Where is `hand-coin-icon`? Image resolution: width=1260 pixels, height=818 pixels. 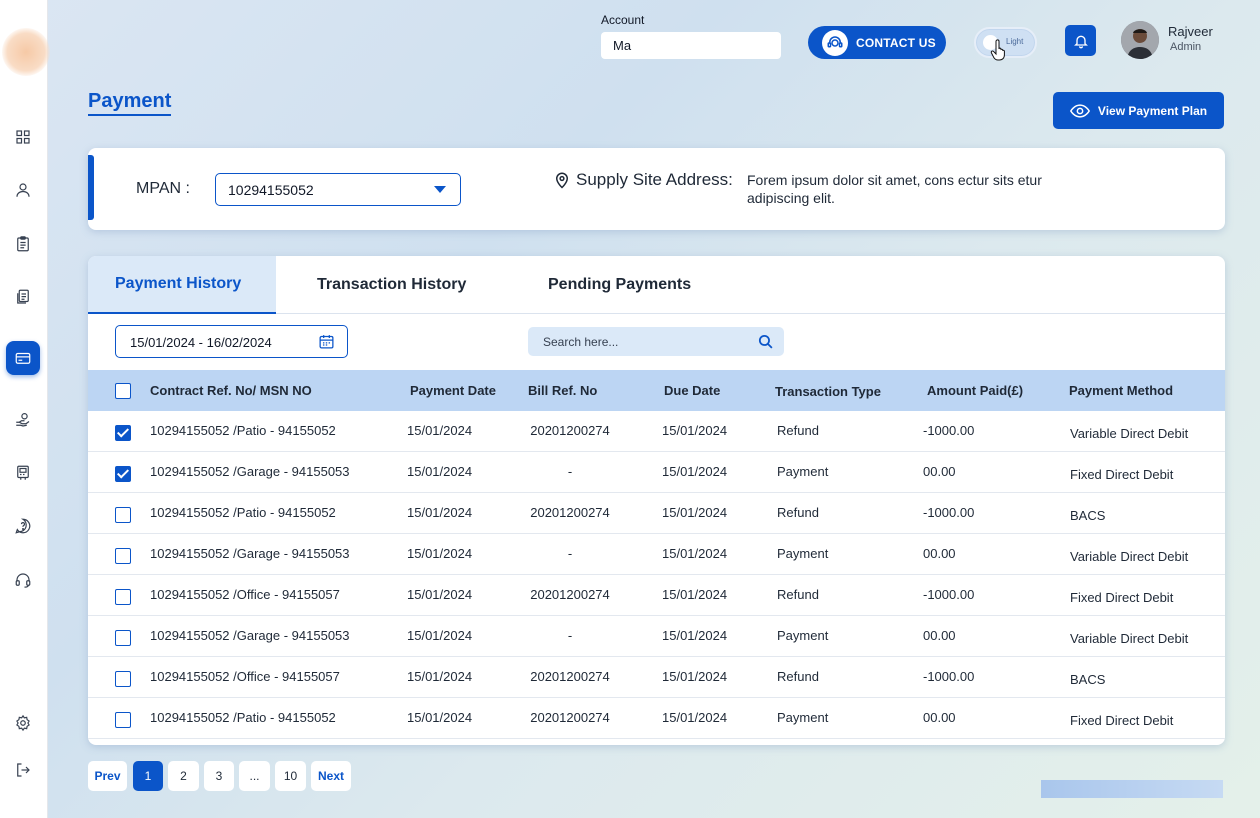 hand-coin-icon is located at coordinates (23, 420).